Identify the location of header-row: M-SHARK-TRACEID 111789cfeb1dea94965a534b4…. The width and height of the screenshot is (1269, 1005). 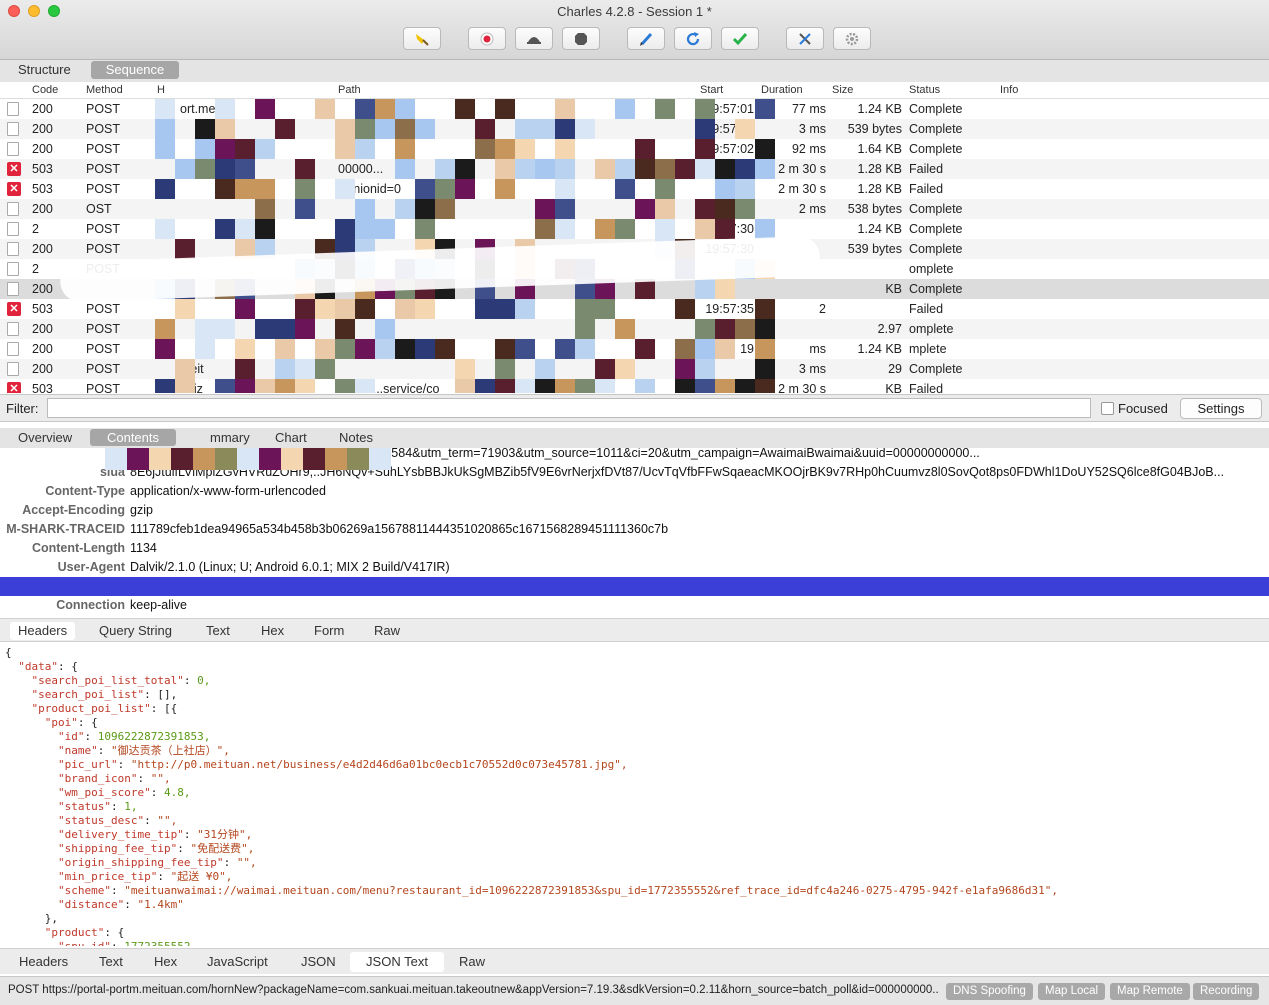
(634, 529).